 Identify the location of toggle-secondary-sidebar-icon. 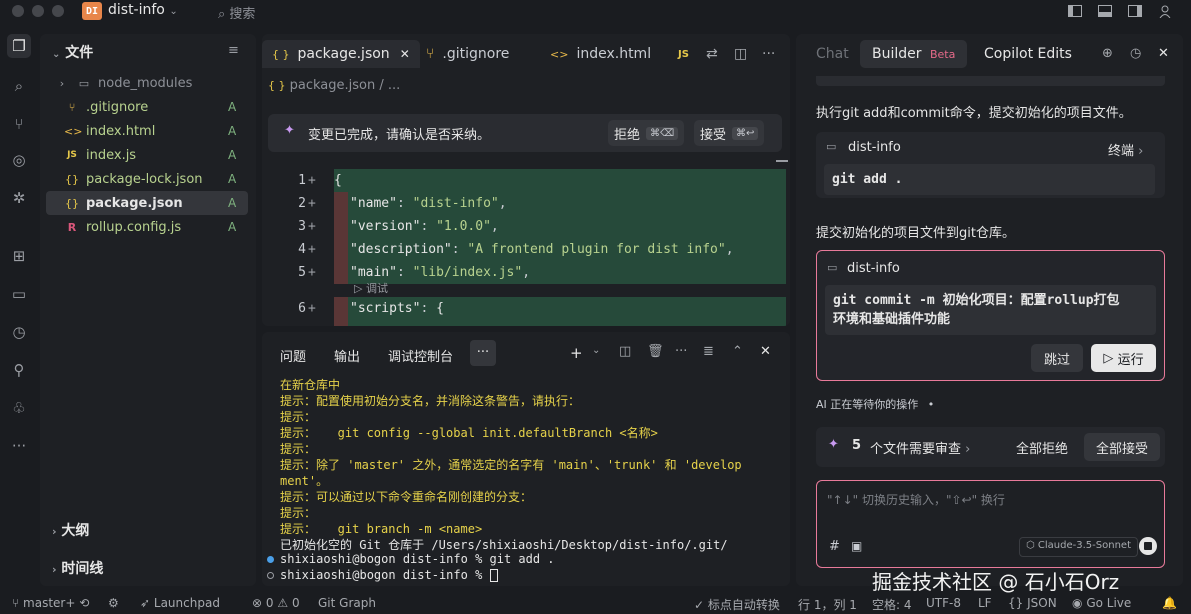
(1135, 11).